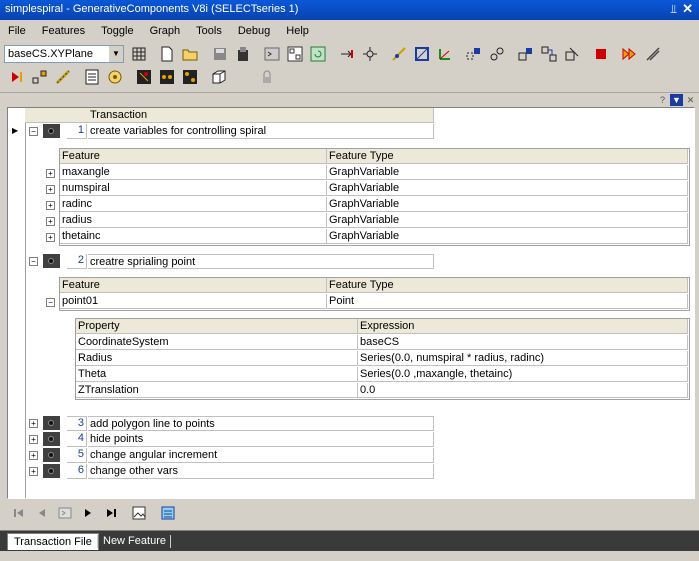 The width and height of the screenshot is (699, 561). I want to click on last-icon, so click(111, 513).